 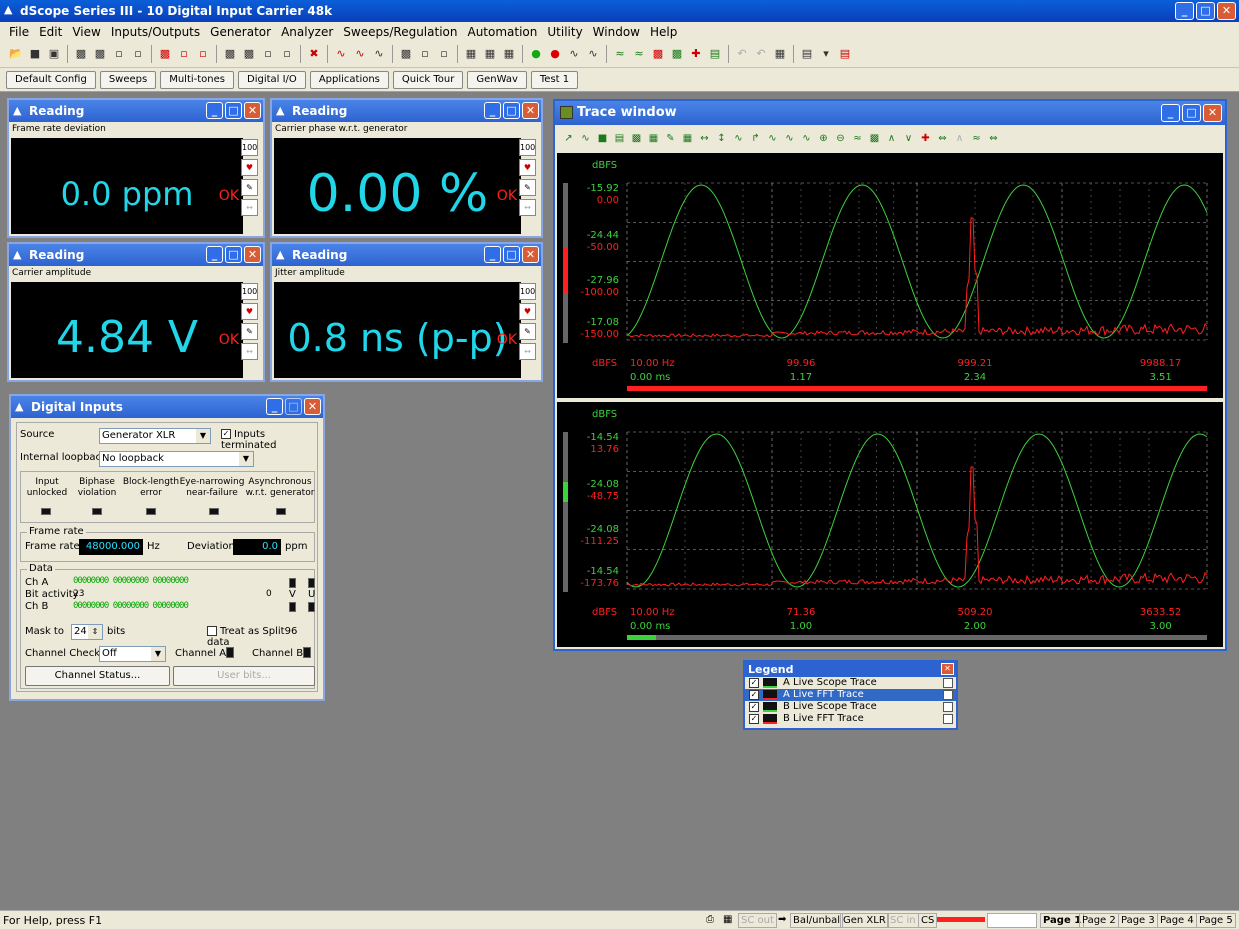 I want to click on generator-icon: ▫, so click(x=119, y=54).